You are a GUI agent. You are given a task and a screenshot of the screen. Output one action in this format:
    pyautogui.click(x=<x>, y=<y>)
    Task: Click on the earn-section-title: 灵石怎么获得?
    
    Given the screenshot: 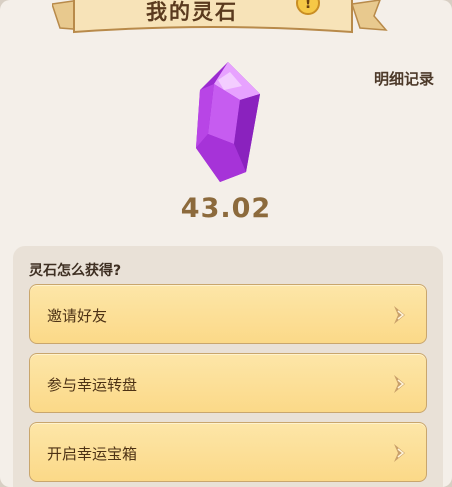 What is the action you would take?
    pyautogui.click(x=75, y=271)
    